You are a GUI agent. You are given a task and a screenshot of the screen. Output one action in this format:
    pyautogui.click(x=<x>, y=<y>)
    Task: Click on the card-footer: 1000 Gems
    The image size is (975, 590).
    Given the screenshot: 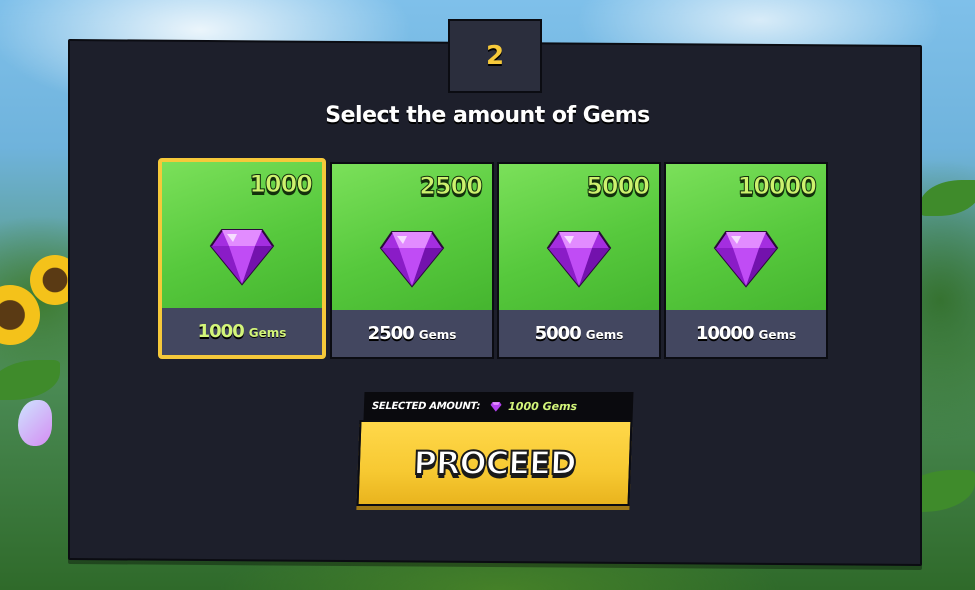 What is the action you would take?
    pyautogui.click(x=242, y=331)
    